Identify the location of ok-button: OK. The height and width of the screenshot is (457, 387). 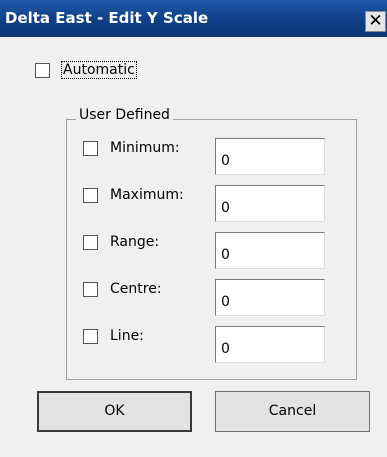
(114, 411).